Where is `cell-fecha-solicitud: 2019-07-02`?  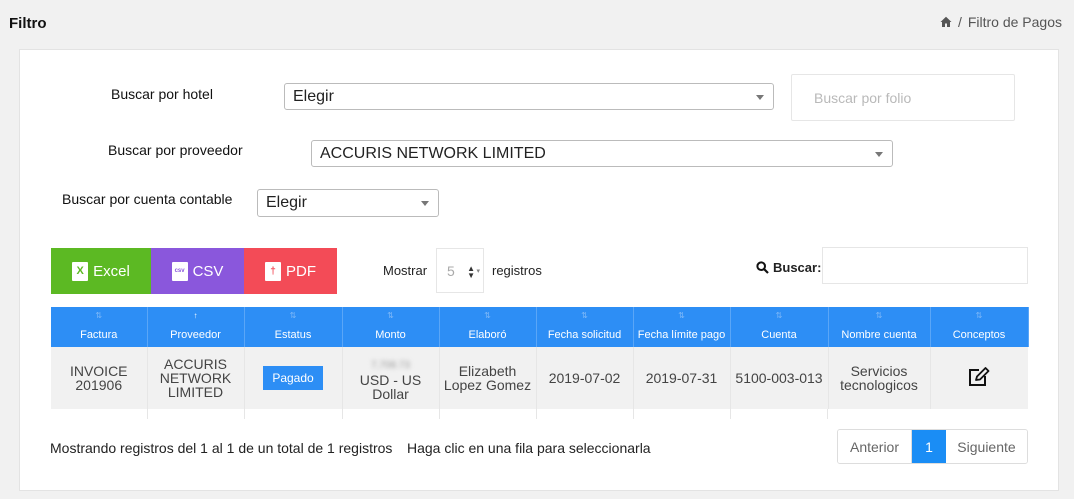
cell-fecha-solicitud: 2019-07-02 is located at coordinates (585, 378).